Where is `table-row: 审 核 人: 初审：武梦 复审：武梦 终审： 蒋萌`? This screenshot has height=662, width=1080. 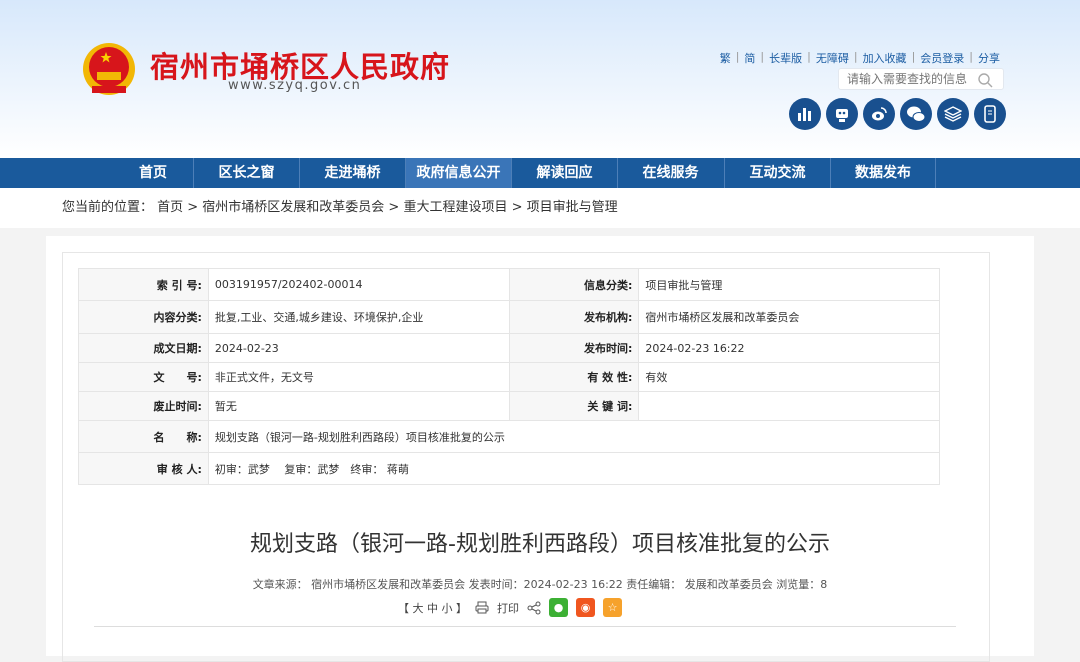
table-row: 审 核 人: 初审：武梦 复审：武梦 终审： 蒋萌 is located at coordinates (509, 468).